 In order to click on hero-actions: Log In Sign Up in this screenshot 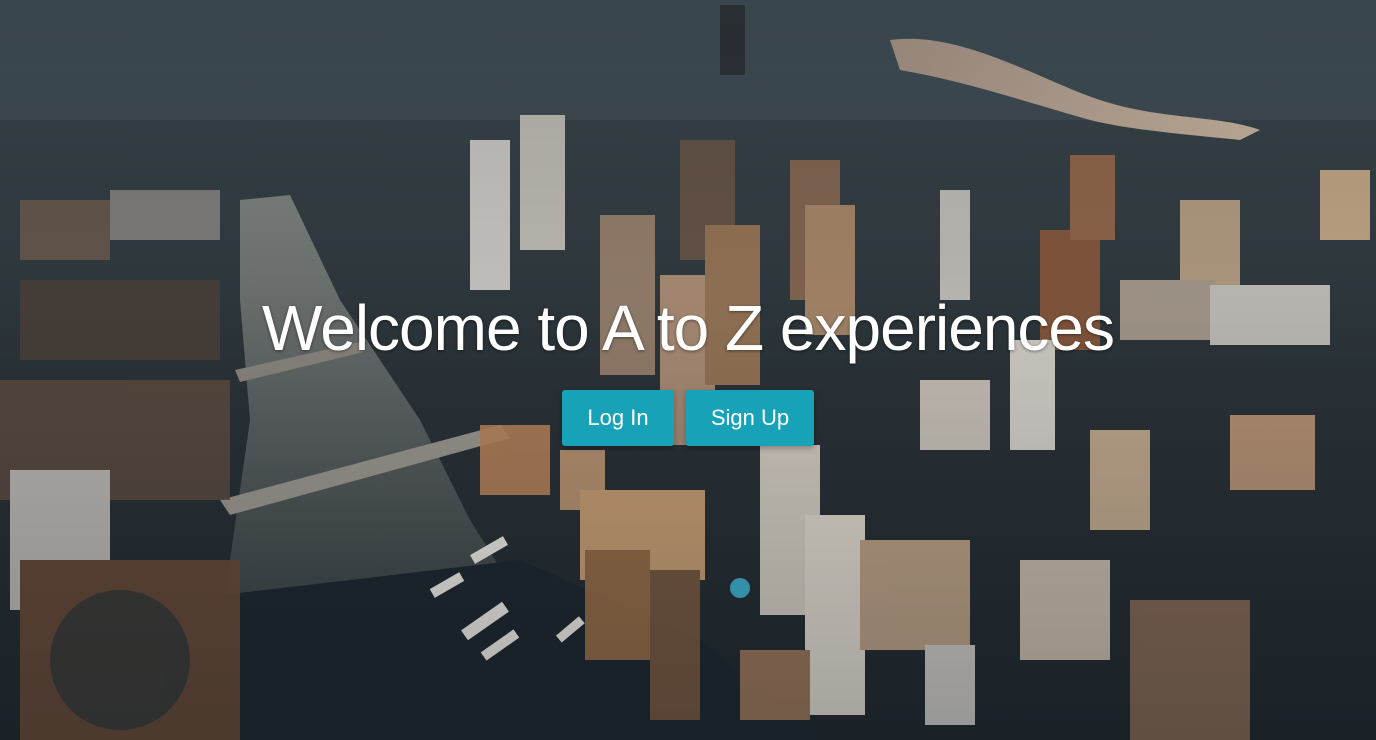, I will do `click(688, 418)`.